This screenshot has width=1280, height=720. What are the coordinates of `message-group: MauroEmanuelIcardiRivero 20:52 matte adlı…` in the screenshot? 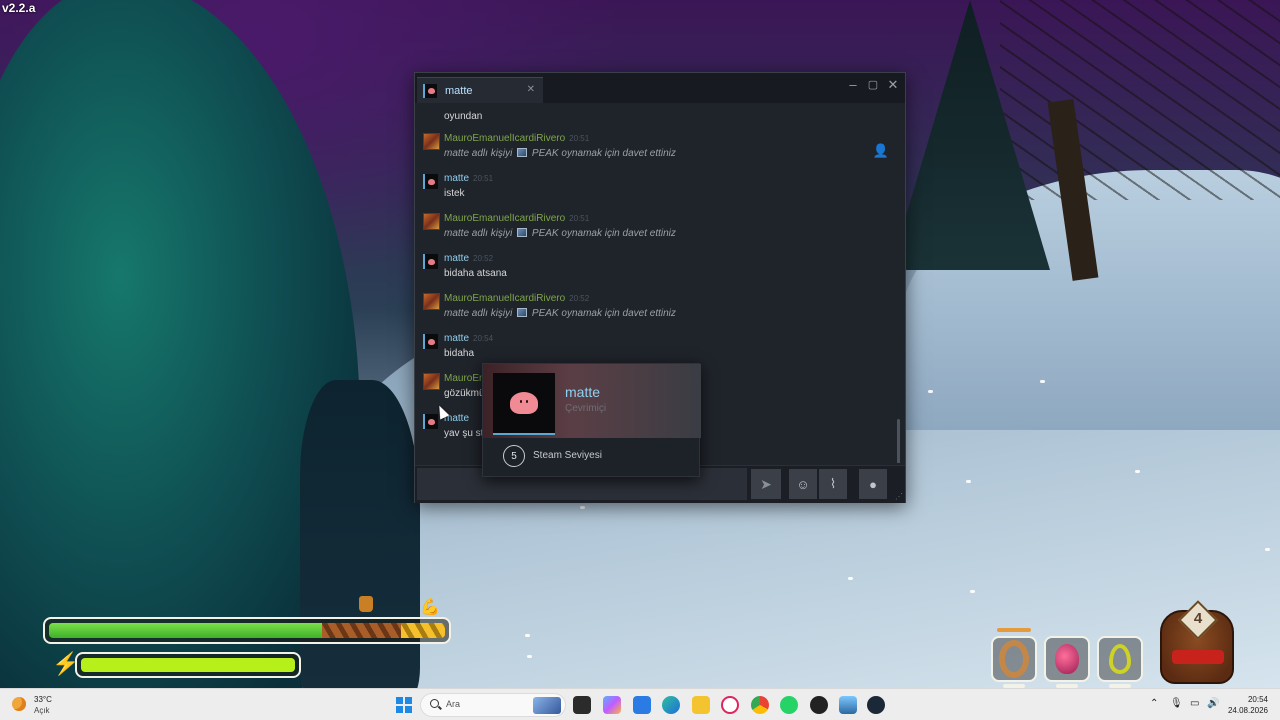 It's located at (653, 310).